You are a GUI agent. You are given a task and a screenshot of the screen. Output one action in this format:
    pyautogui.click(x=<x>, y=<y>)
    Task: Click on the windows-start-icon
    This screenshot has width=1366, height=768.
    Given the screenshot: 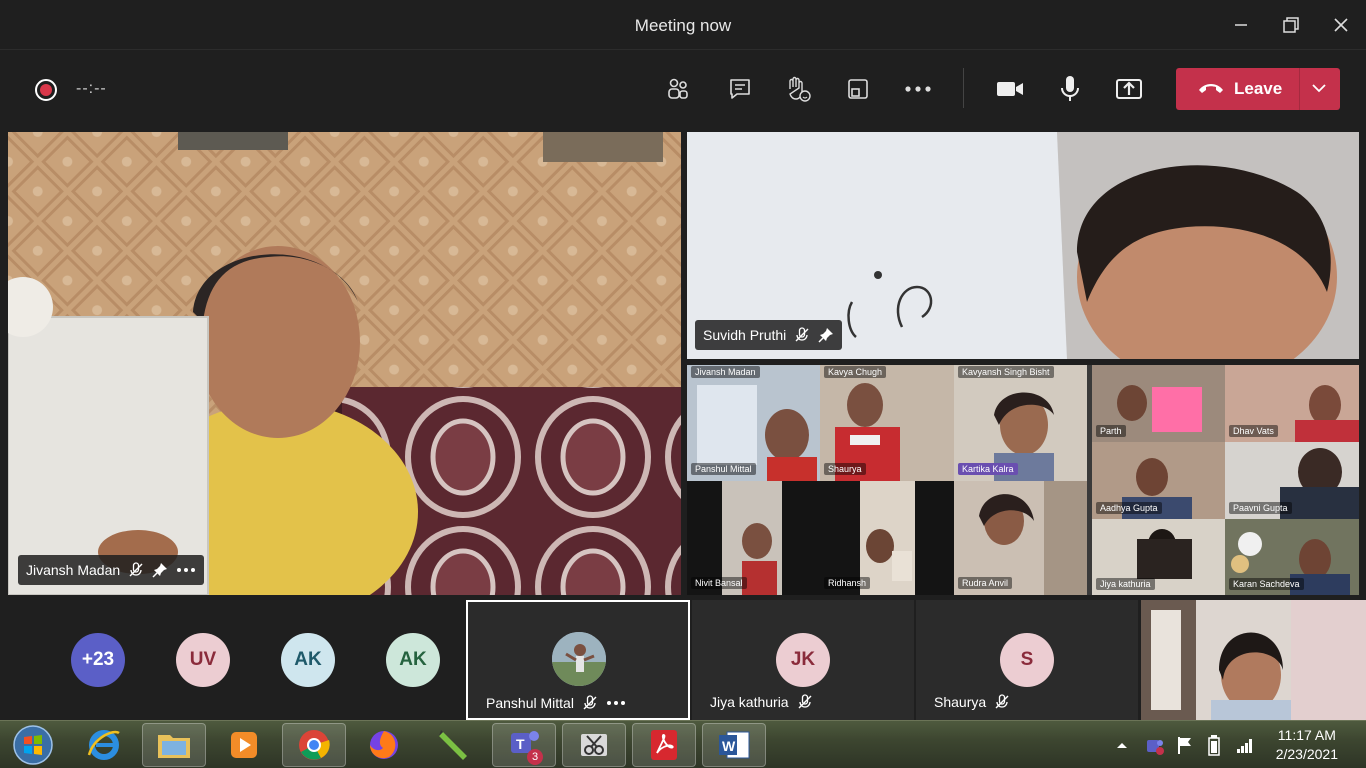 What is the action you would take?
    pyautogui.click(x=33, y=745)
    